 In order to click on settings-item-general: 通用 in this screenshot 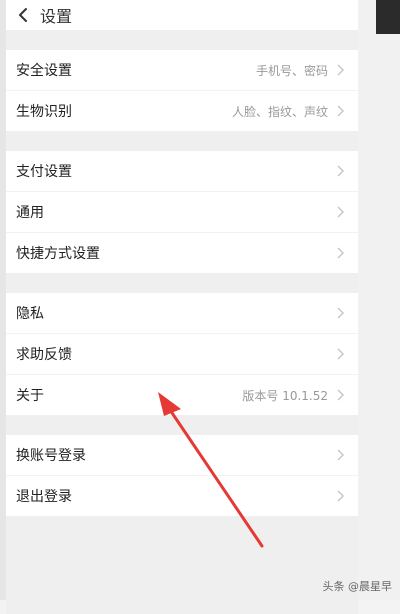, I will do `click(182, 211)`.